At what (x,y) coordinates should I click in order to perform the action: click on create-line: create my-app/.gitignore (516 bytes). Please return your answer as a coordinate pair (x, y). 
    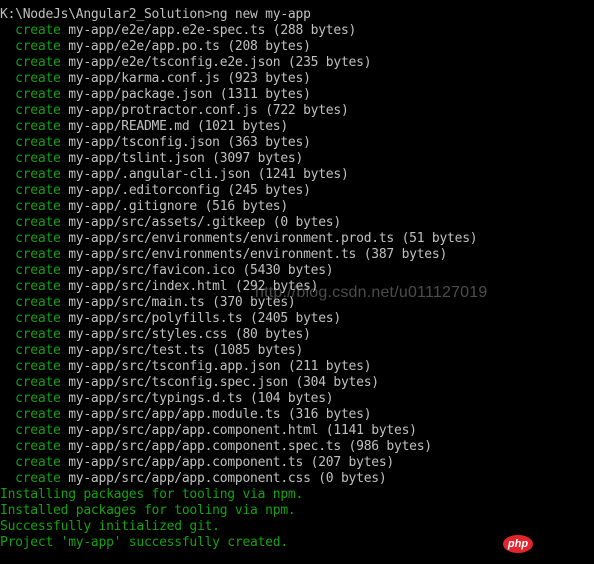
    Looking at the image, I should click on (144, 207).